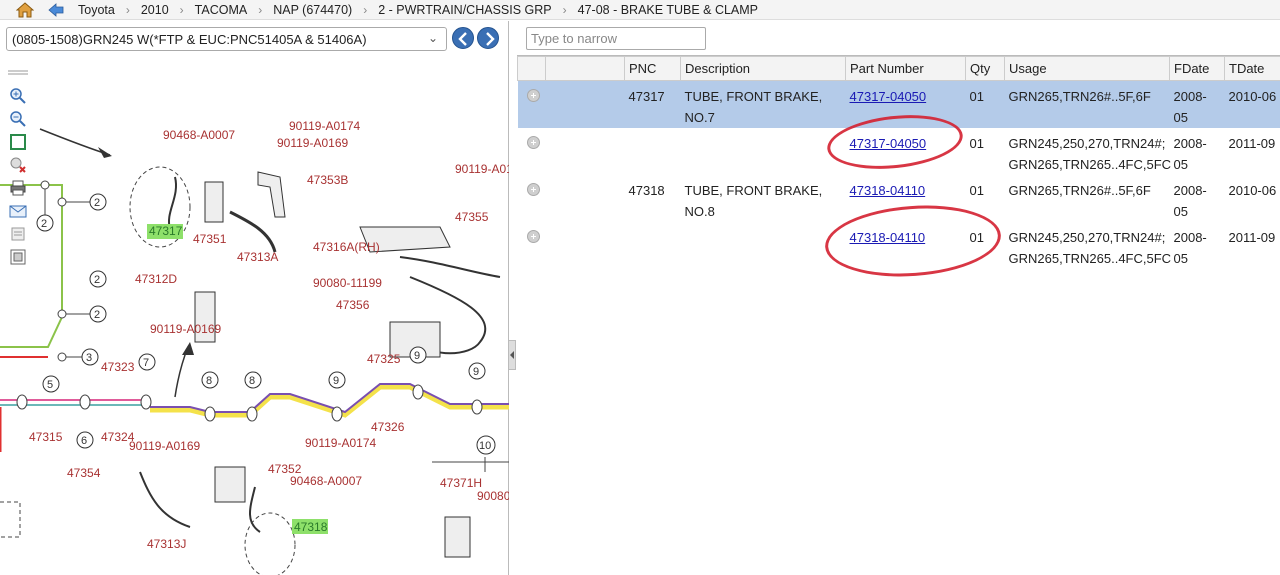  What do you see at coordinates (96, 10) in the screenshot?
I see `breadcrumb-item-make: Toyota` at bounding box center [96, 10].